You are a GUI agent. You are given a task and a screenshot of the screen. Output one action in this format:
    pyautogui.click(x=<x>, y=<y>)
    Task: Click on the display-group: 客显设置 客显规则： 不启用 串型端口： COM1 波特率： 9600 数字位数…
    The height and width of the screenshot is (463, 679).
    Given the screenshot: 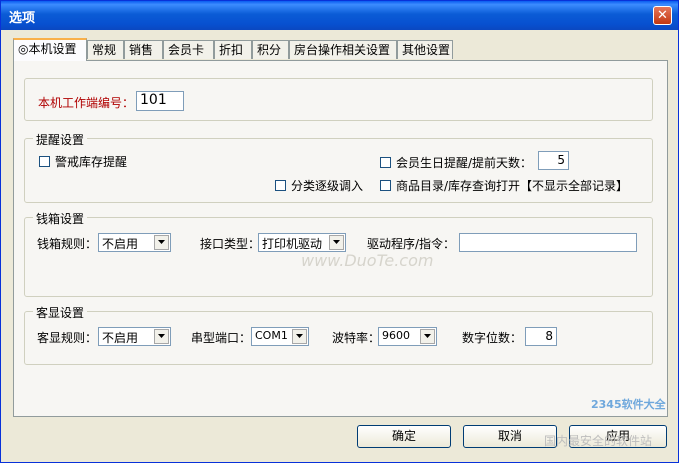 What is the action you would take?
    pyautogui.click(x=338, y=334)
    